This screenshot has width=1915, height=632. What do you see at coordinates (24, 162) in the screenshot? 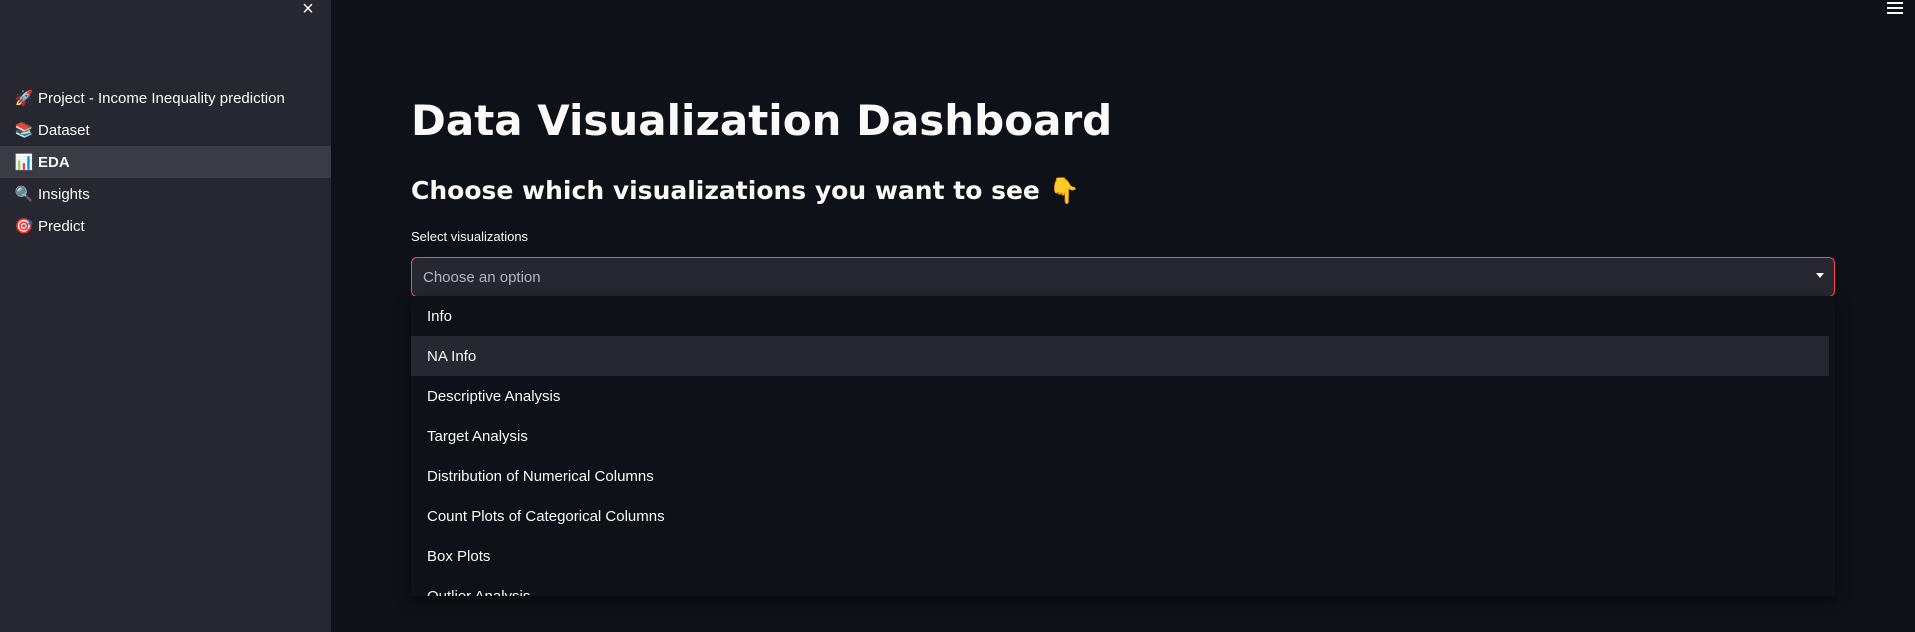
I see `bar-chart-icon: 📊` at bounding box center [24, 162].